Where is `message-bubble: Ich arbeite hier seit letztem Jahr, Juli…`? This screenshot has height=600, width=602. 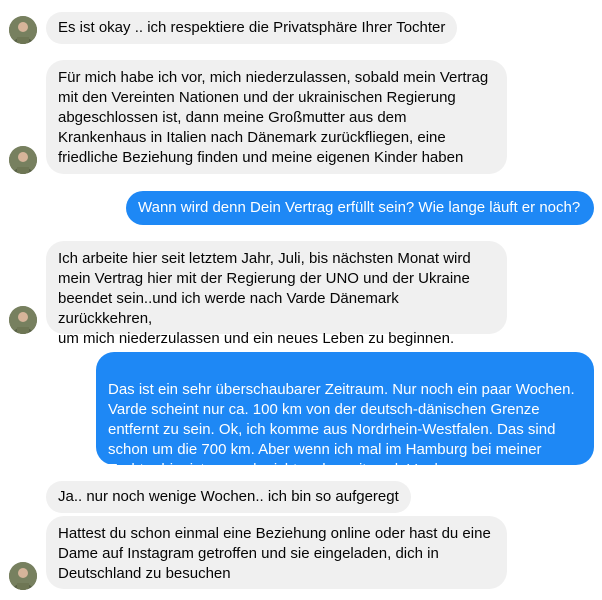
message-bubble: Ich arbeite hier seit letztem Jahr, Juli… is located at coordinates (276, 294).